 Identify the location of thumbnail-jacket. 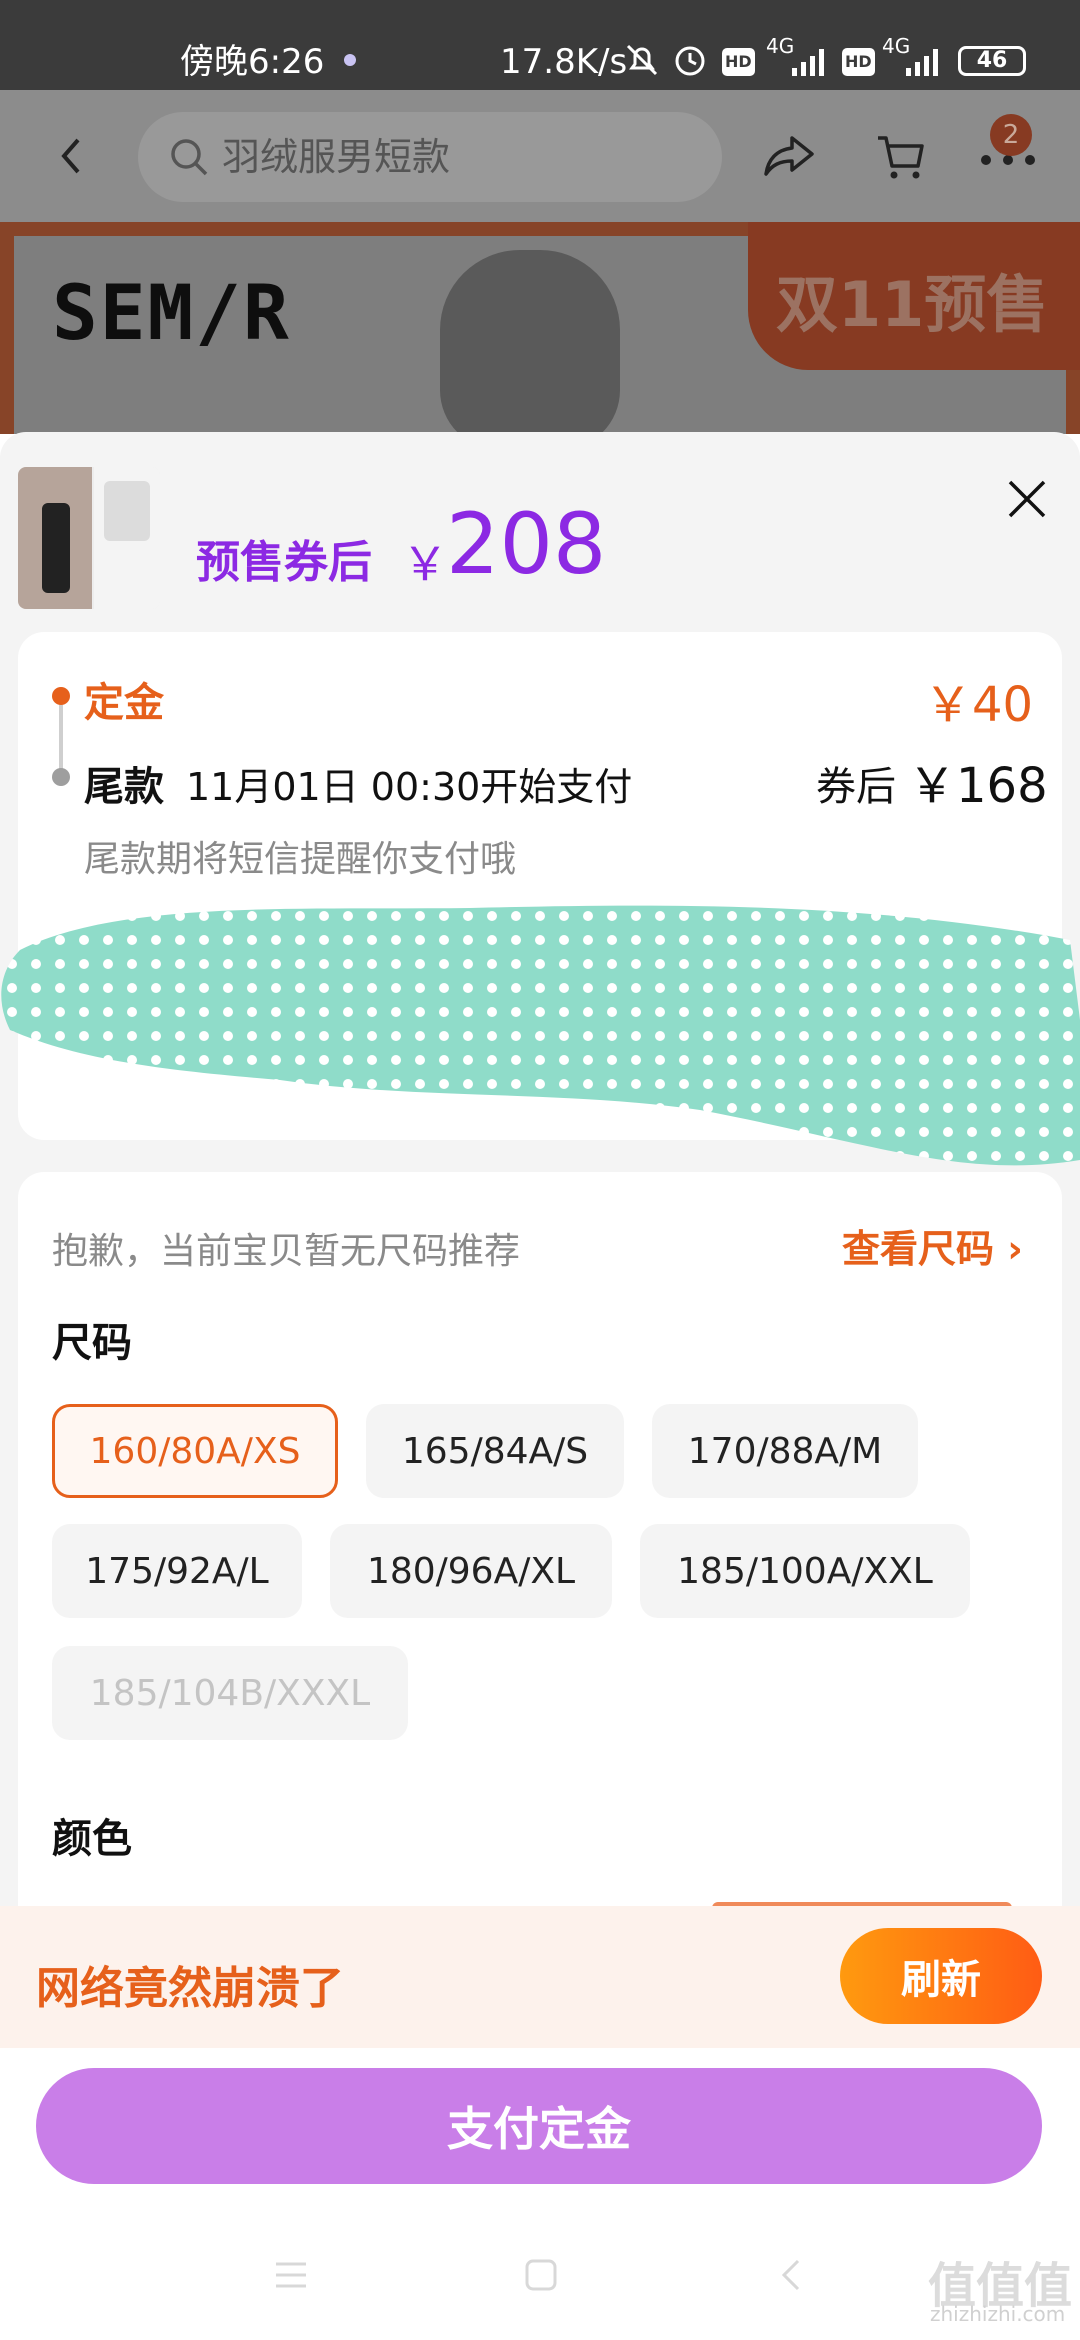
(127, 538).